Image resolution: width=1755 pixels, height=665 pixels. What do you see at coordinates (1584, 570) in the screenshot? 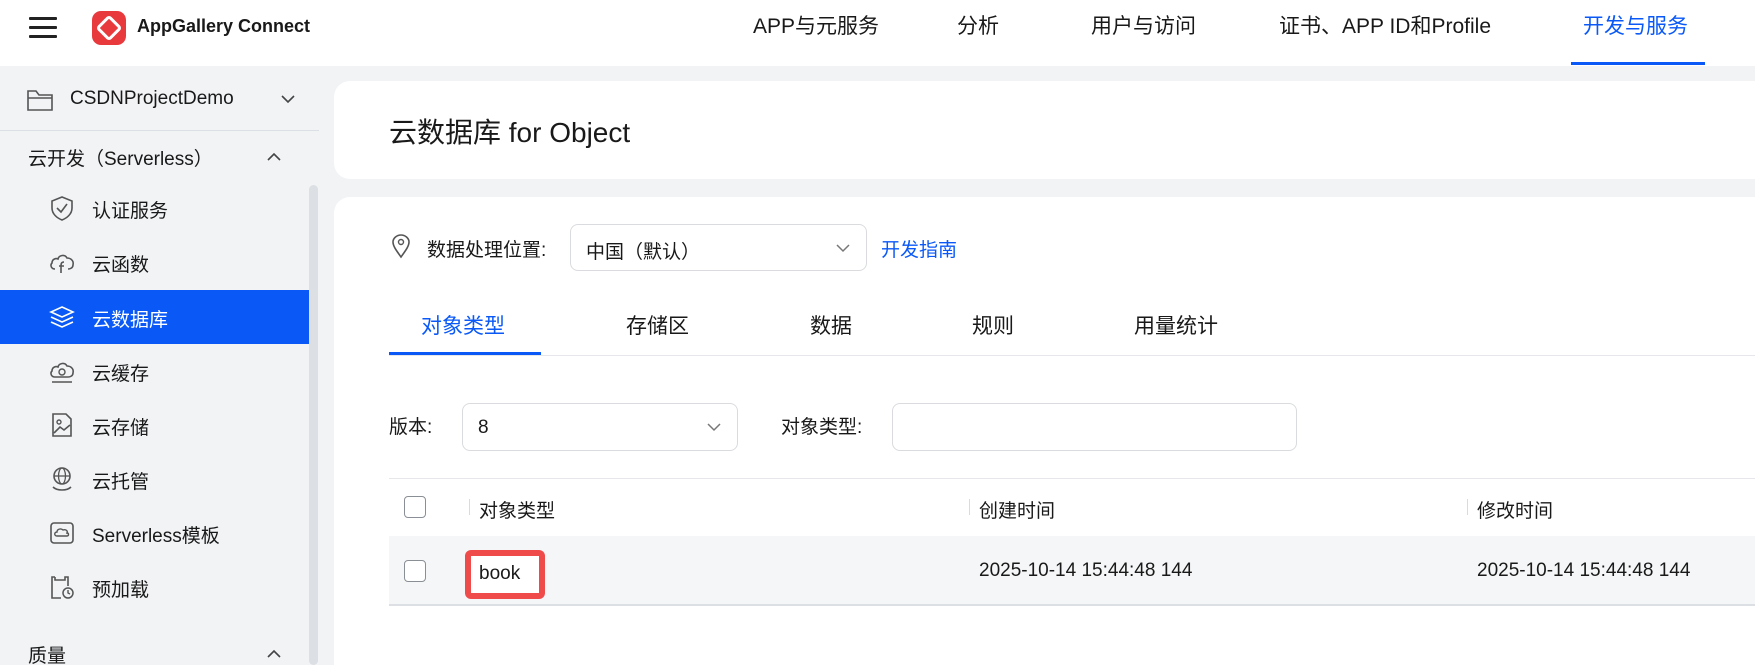
I see `row-modified-time: 2025-10-14 15:44:48 144` at bounding box center [1584, 570].